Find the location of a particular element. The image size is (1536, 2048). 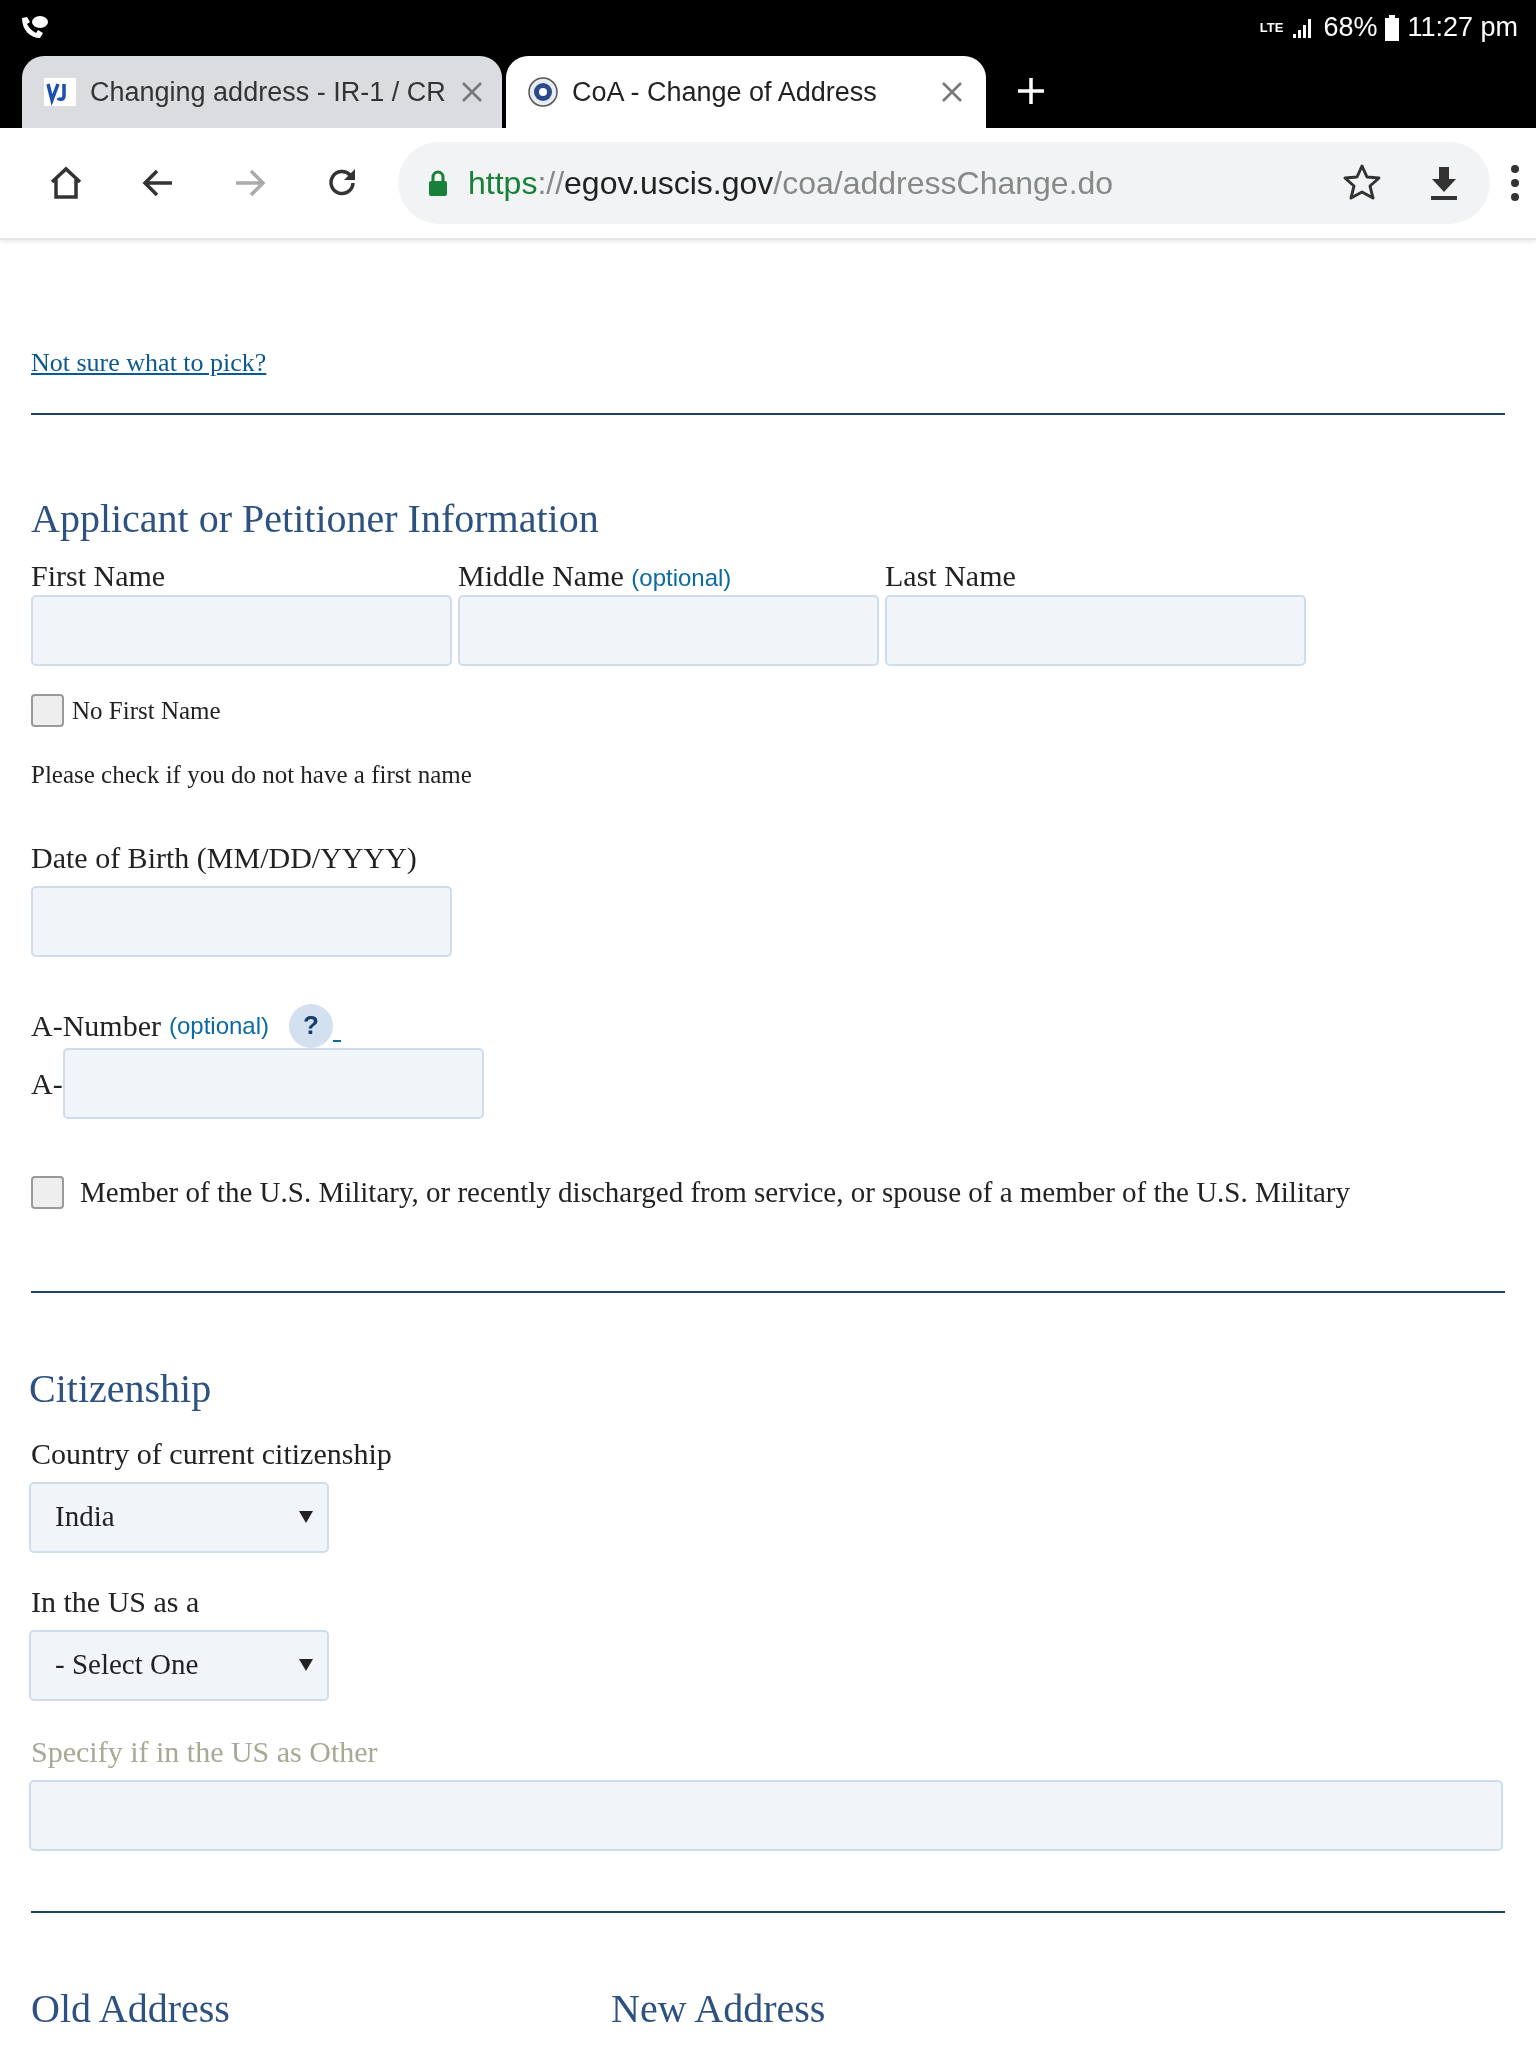

browser-tab: Changing address - IR-1 / CR is located at coordinates (262, 92).